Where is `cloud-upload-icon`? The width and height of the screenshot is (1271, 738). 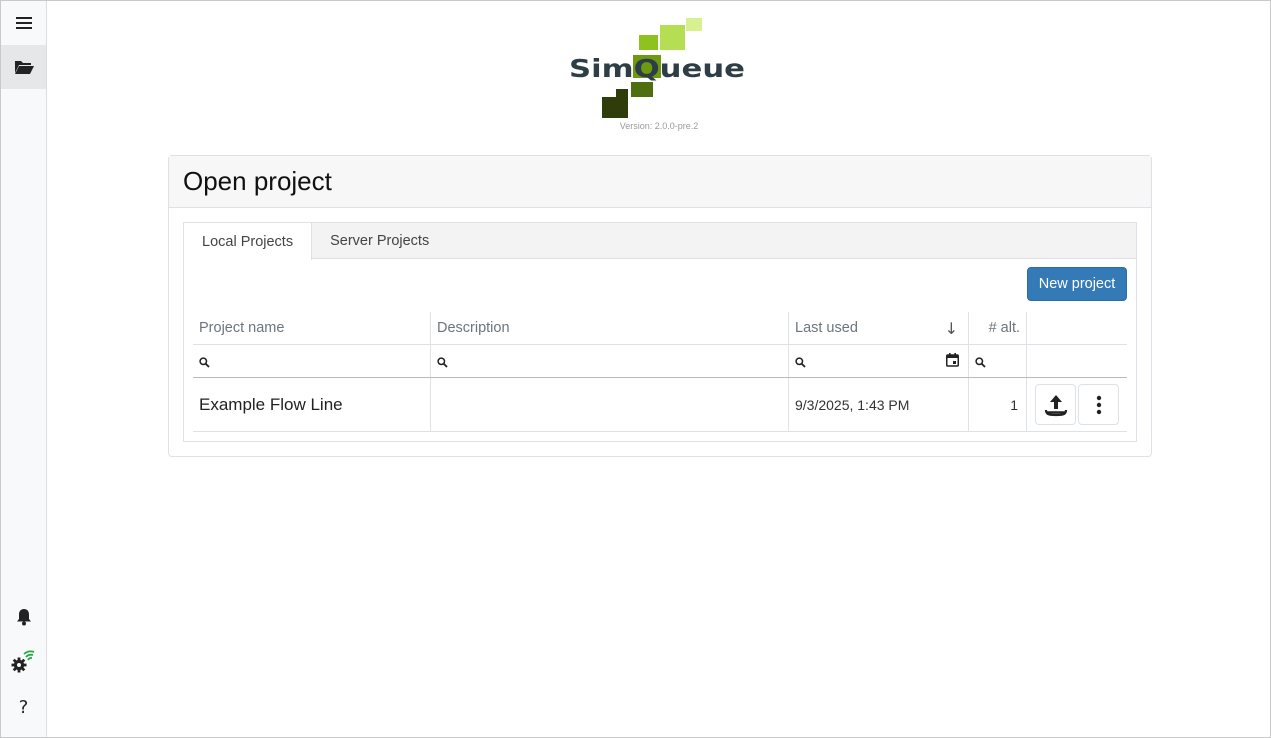
cloud-upload-icon is located at coordinates (1055, 405).